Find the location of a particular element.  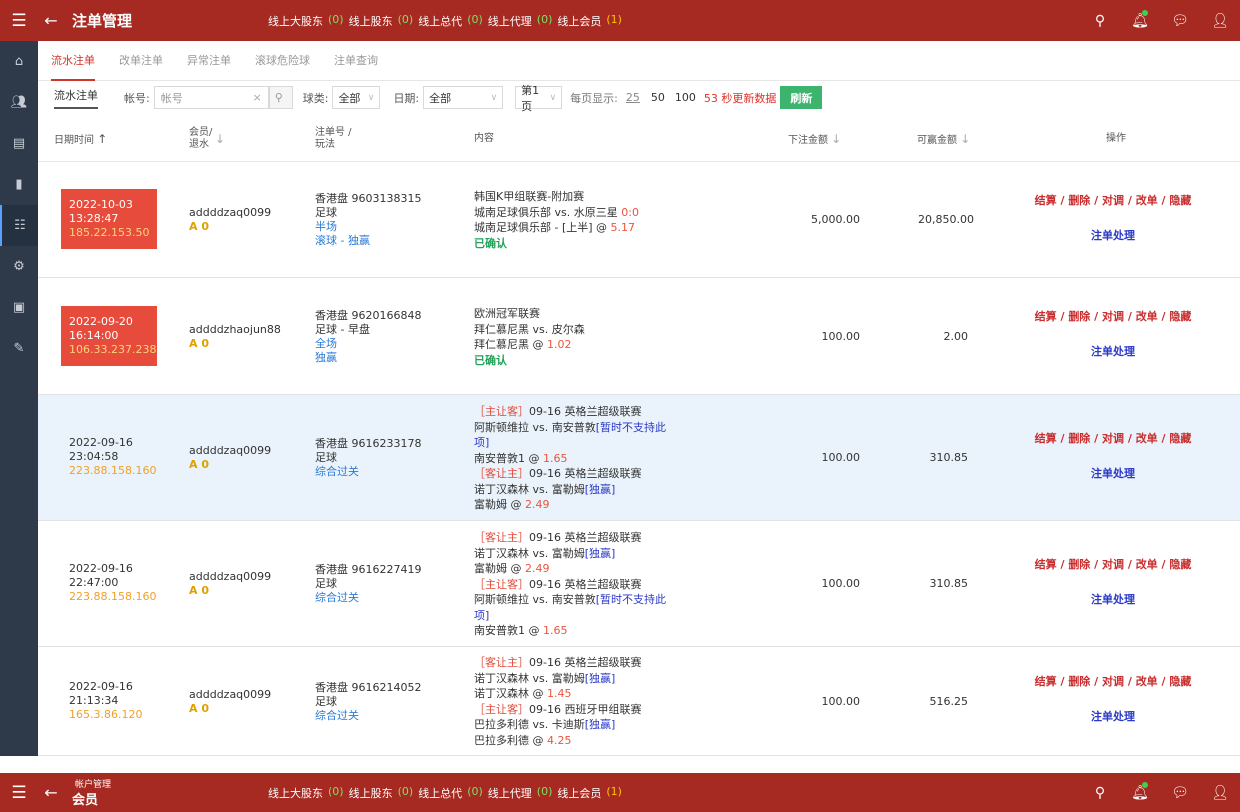

tab-danger-ball: 滚球危险球 is located at coordinates (282, 61).